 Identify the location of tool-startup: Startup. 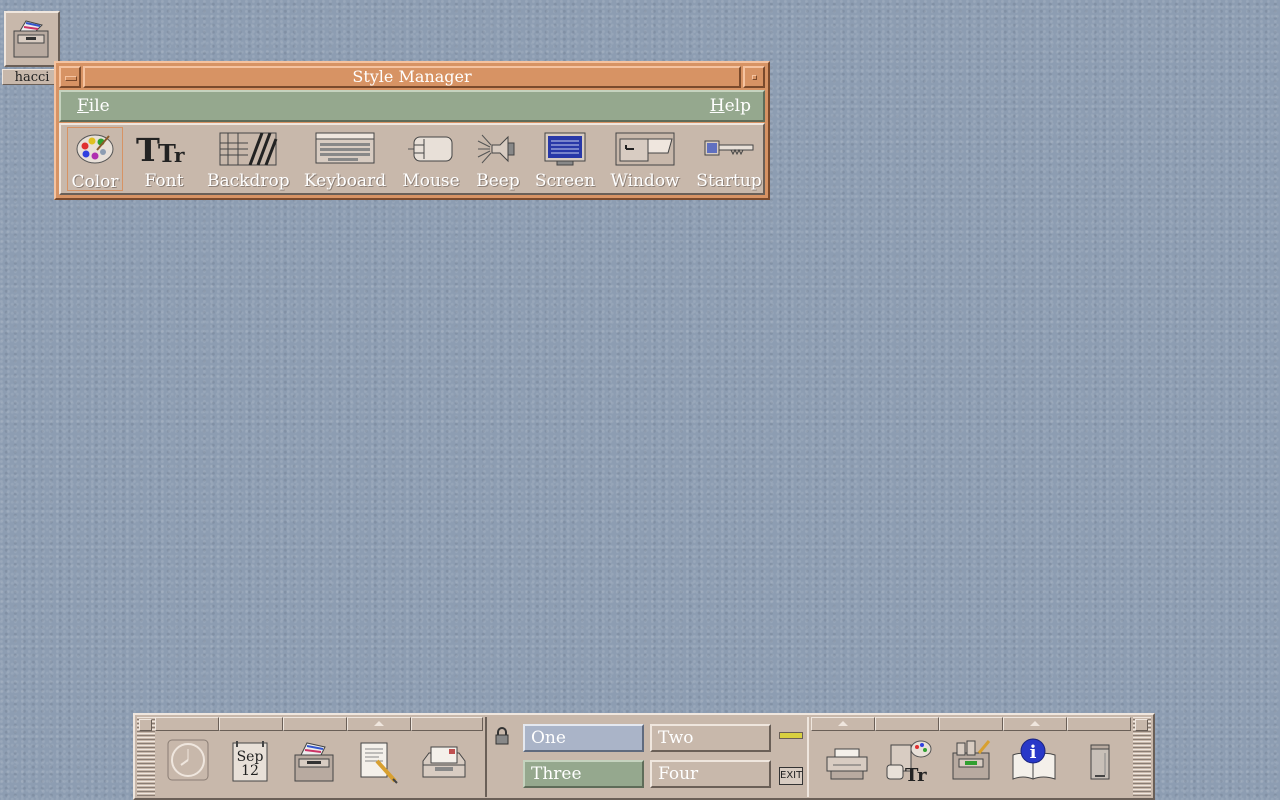
(729, 159).